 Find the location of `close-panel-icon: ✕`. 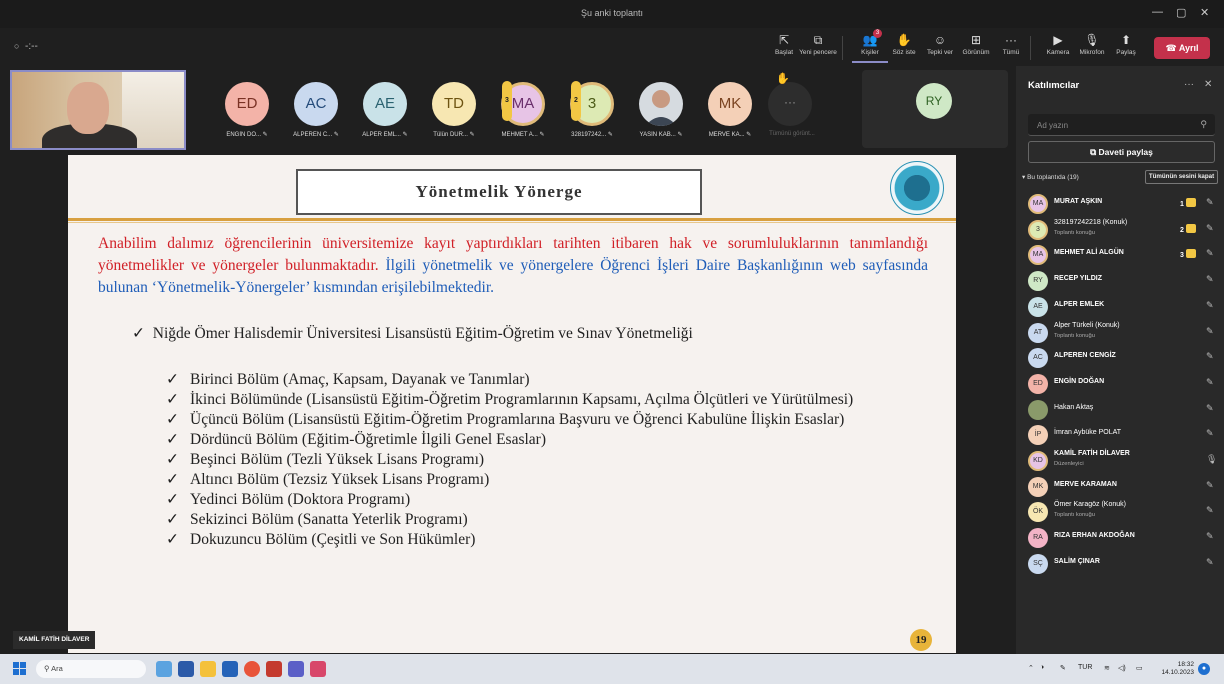

close-panel-icon: ✕ is located at coordinates (1208, 84).